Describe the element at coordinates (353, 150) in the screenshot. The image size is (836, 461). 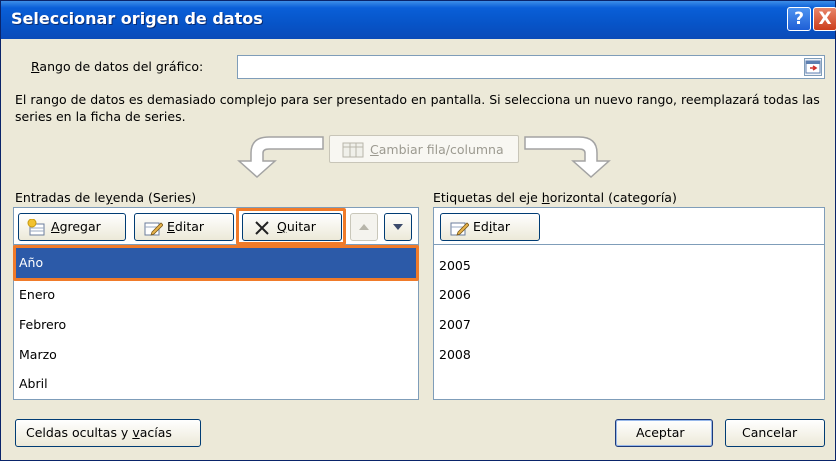
I see `switch-row-column-icon` at that location.